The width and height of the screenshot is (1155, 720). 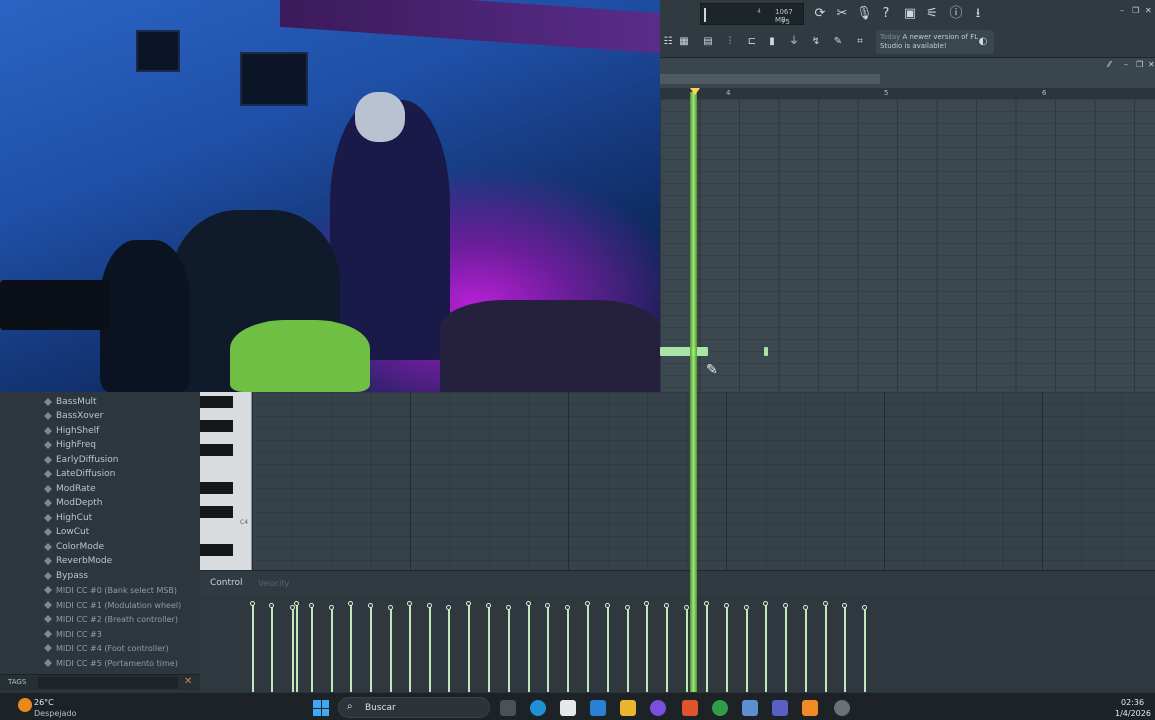 What do you see at coordinates (932, 14) in the screenshot?
I see `plugin-icon: ⚟` at bounding box center [932, 14].